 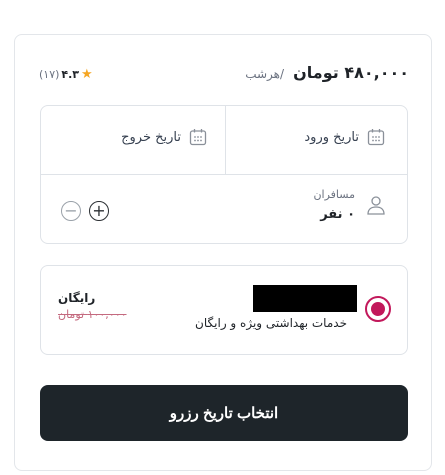 I want to click on plus-icon: +, so click(x=99, y=210).